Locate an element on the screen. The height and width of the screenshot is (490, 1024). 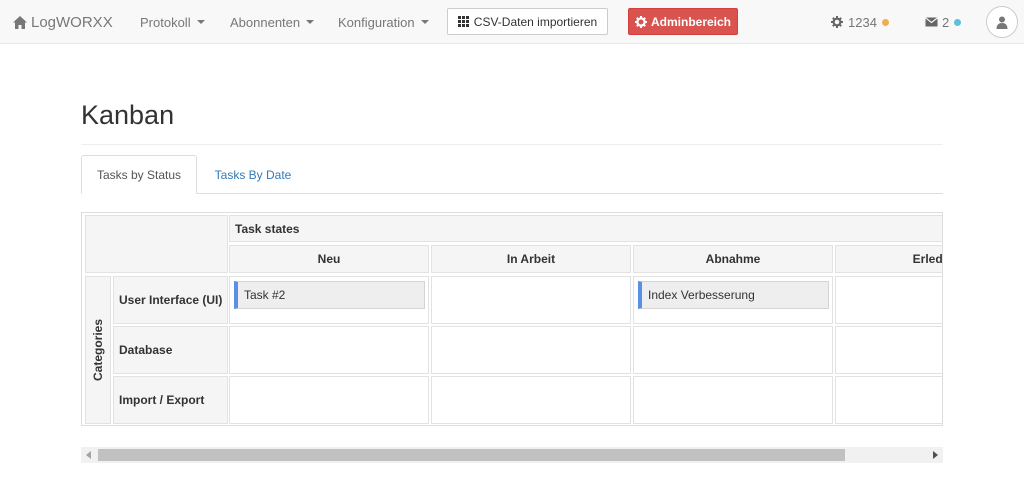
mail-status-dot is located at coordinates (958, 22).